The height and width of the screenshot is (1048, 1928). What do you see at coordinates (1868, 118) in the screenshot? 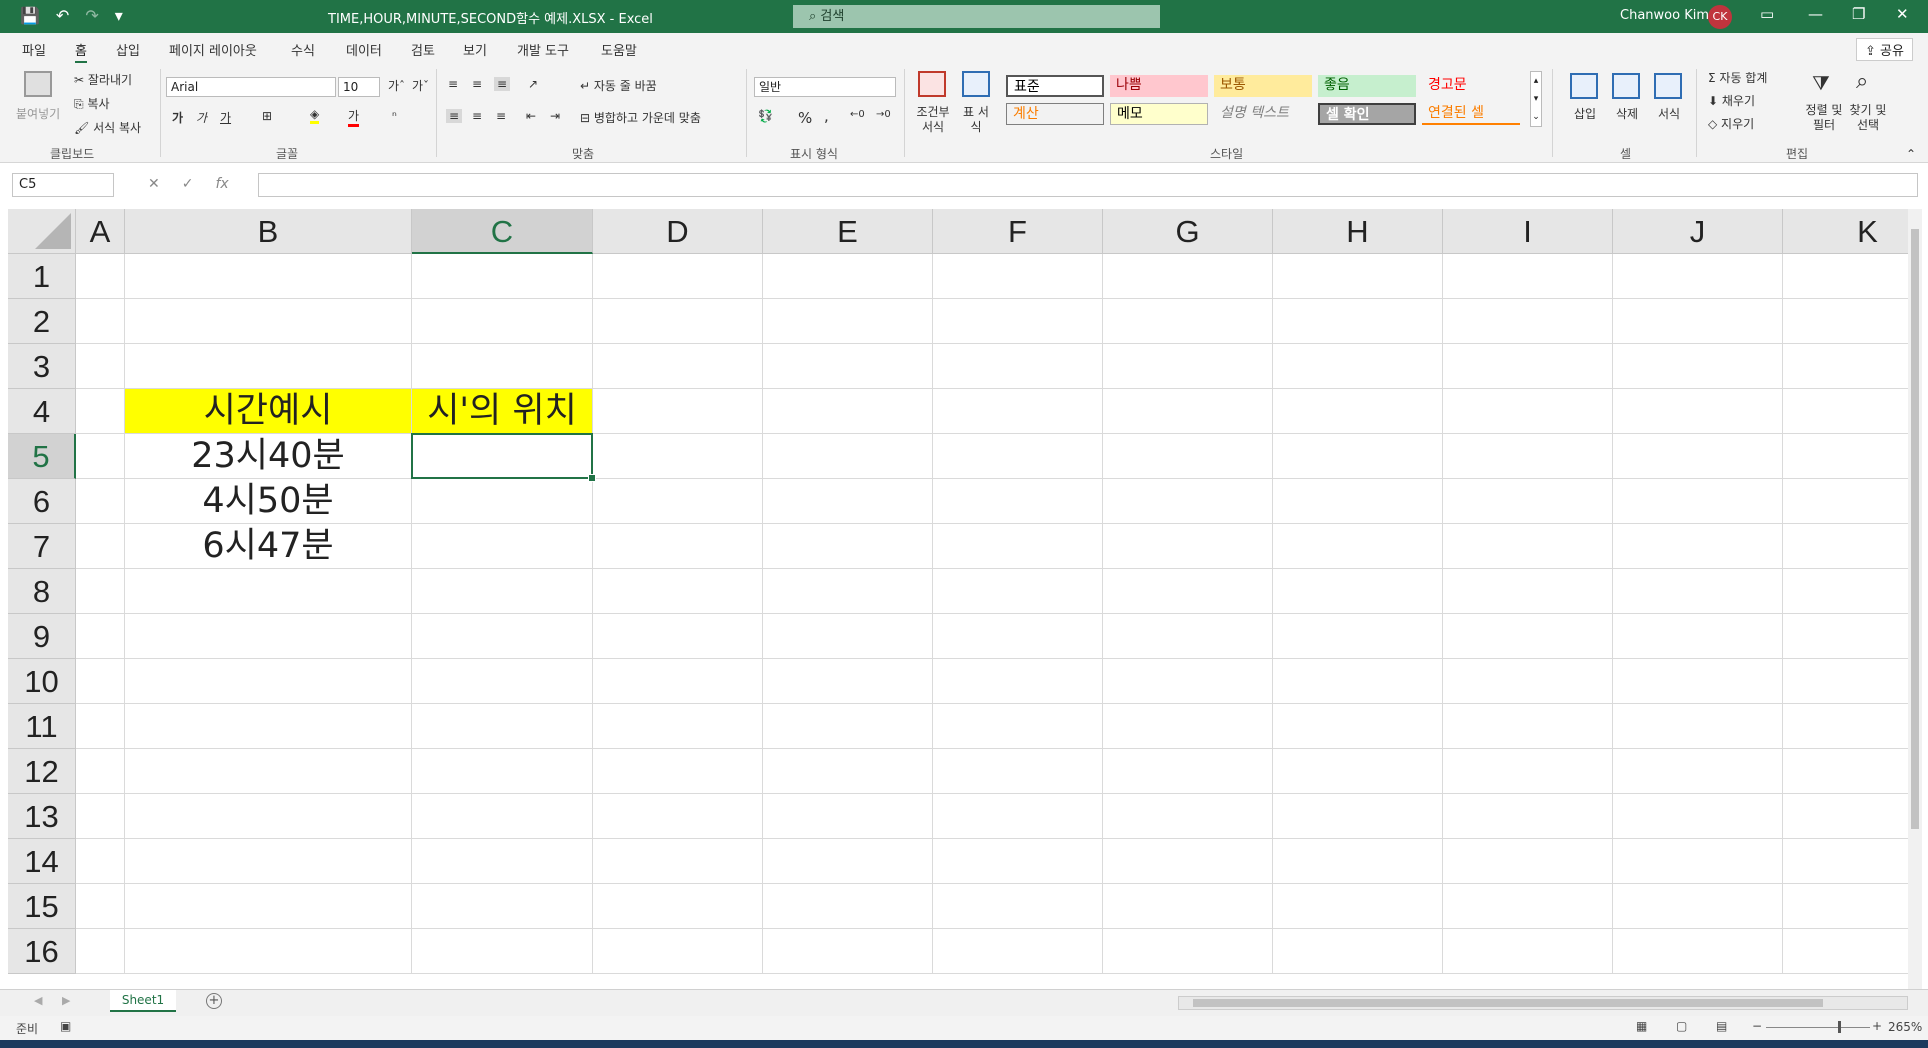
I see `find-select-button: 찾기 및 선택` at bounding box center [1868, 118].